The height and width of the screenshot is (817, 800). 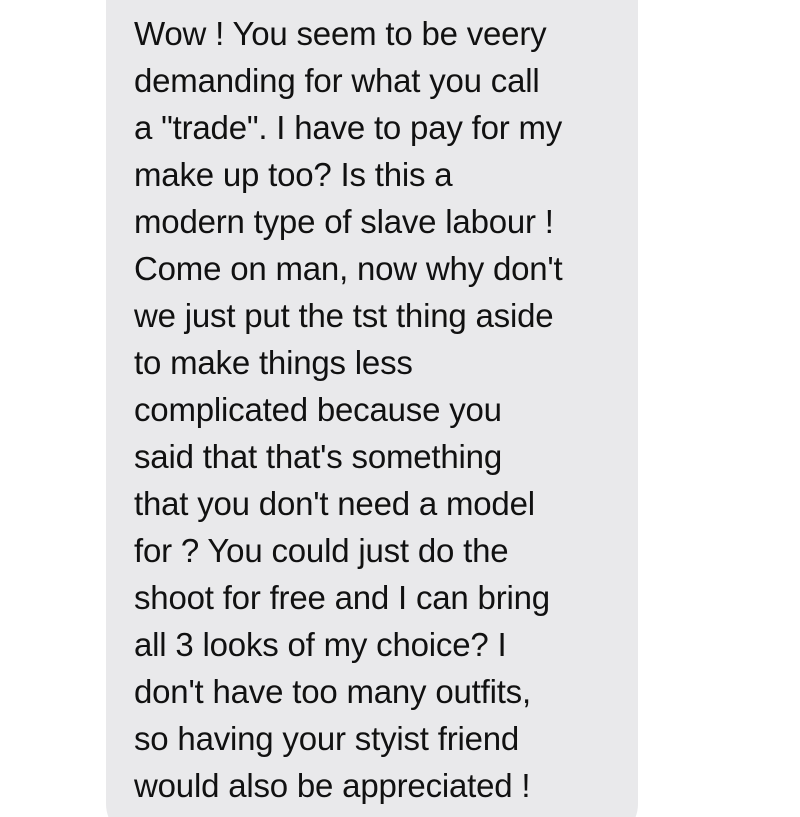 I want to click on message-line: to make things less, so click(x=273, y=362).